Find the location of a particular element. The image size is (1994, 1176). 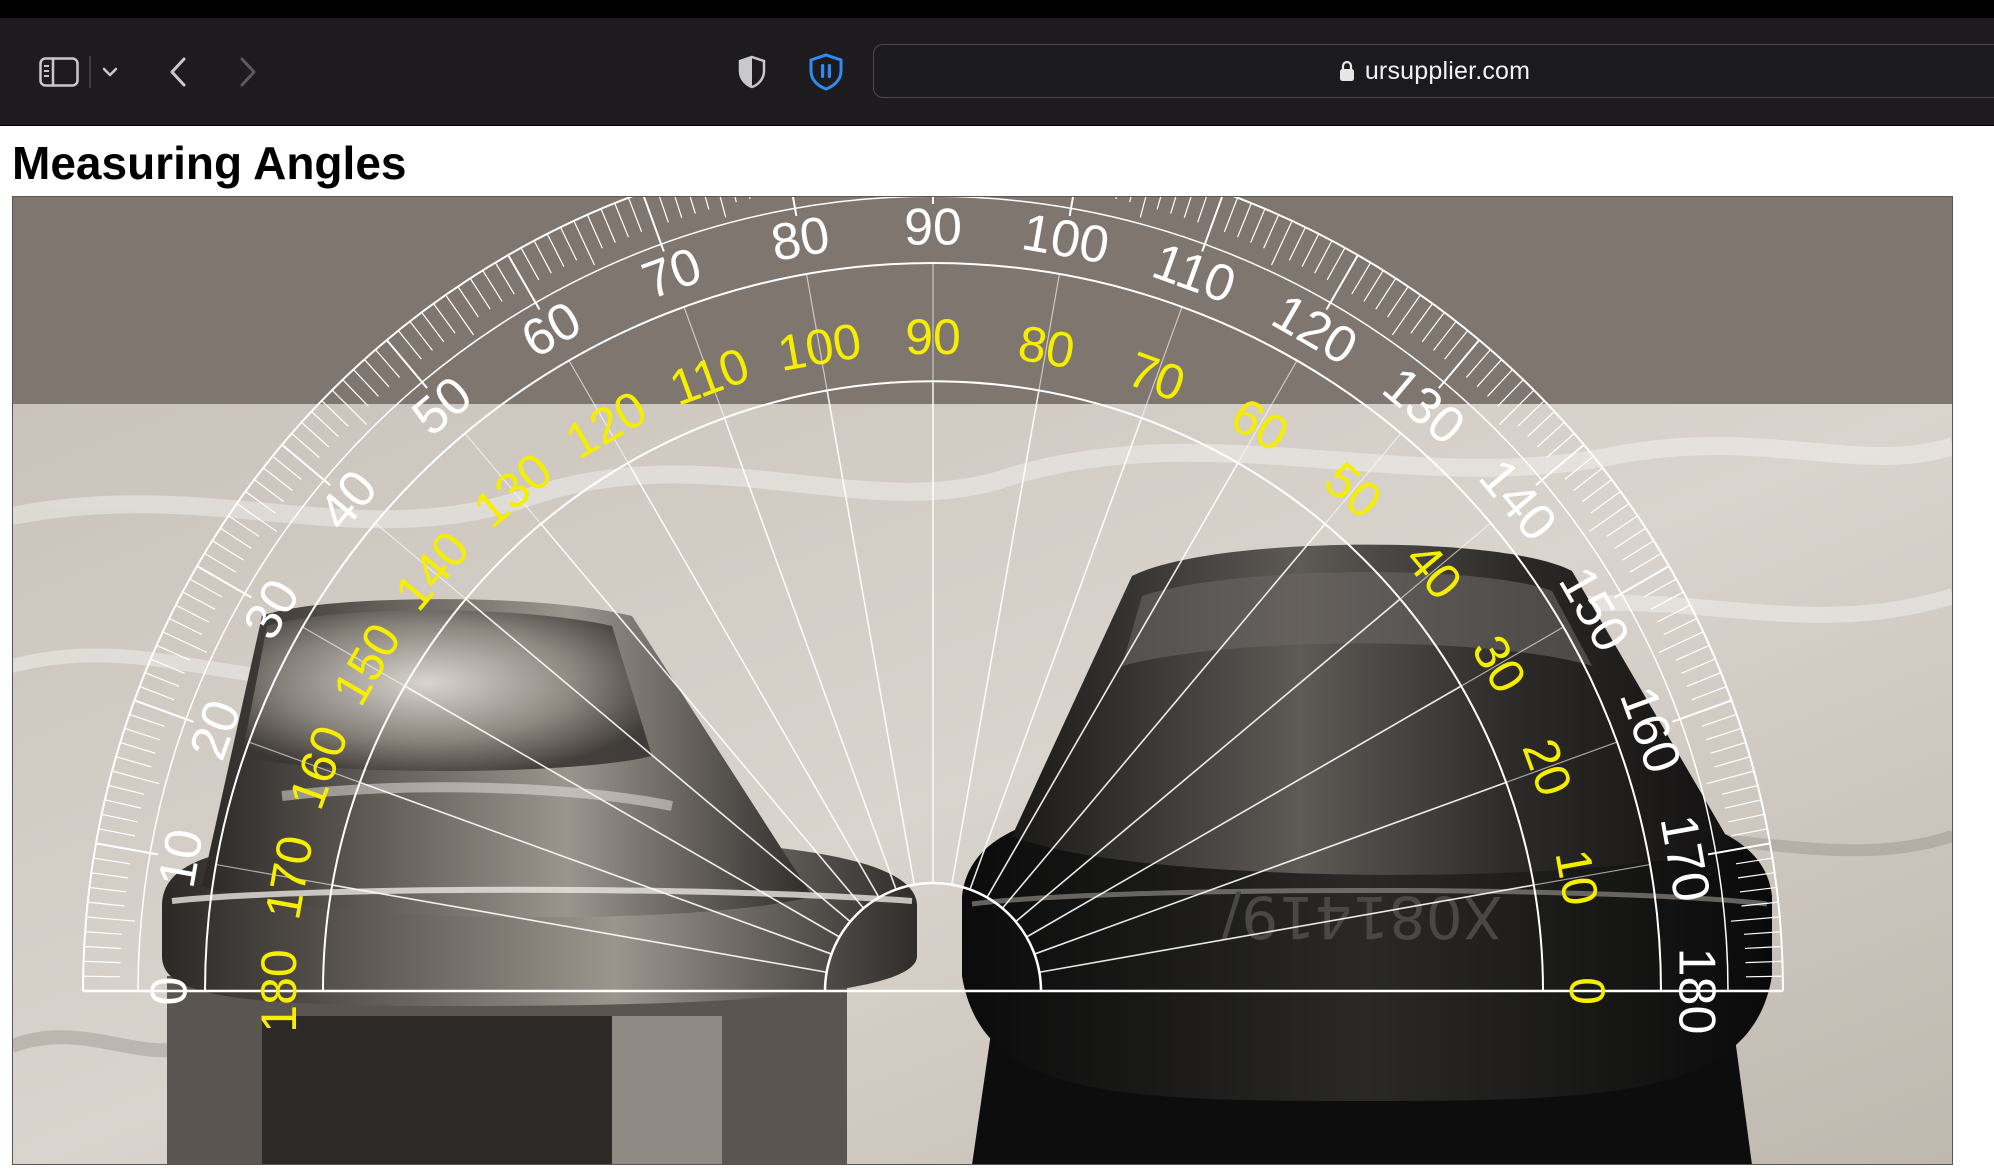

inner-label: 180 is located at coordinates (279, 990).